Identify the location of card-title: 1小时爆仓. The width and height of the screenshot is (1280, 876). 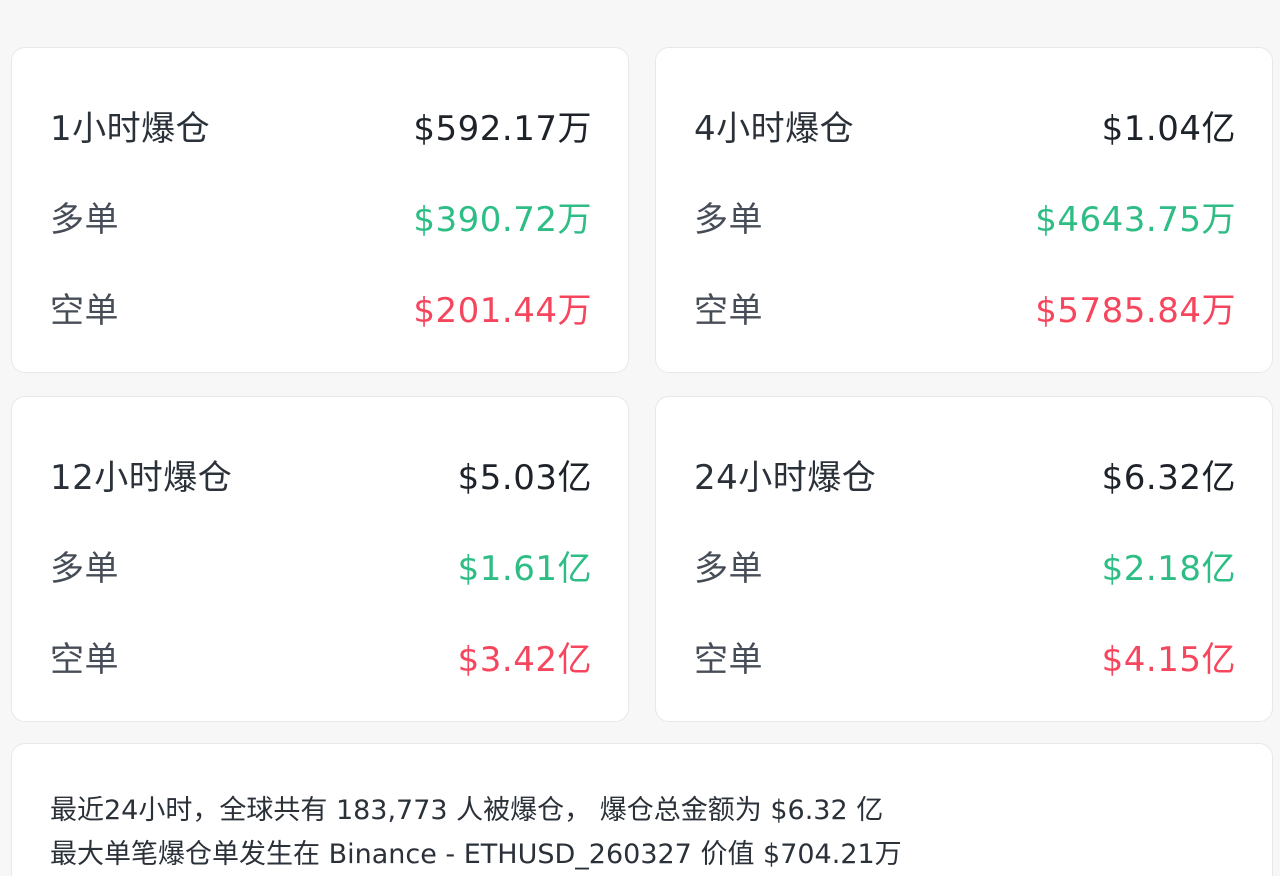
(130, 128).